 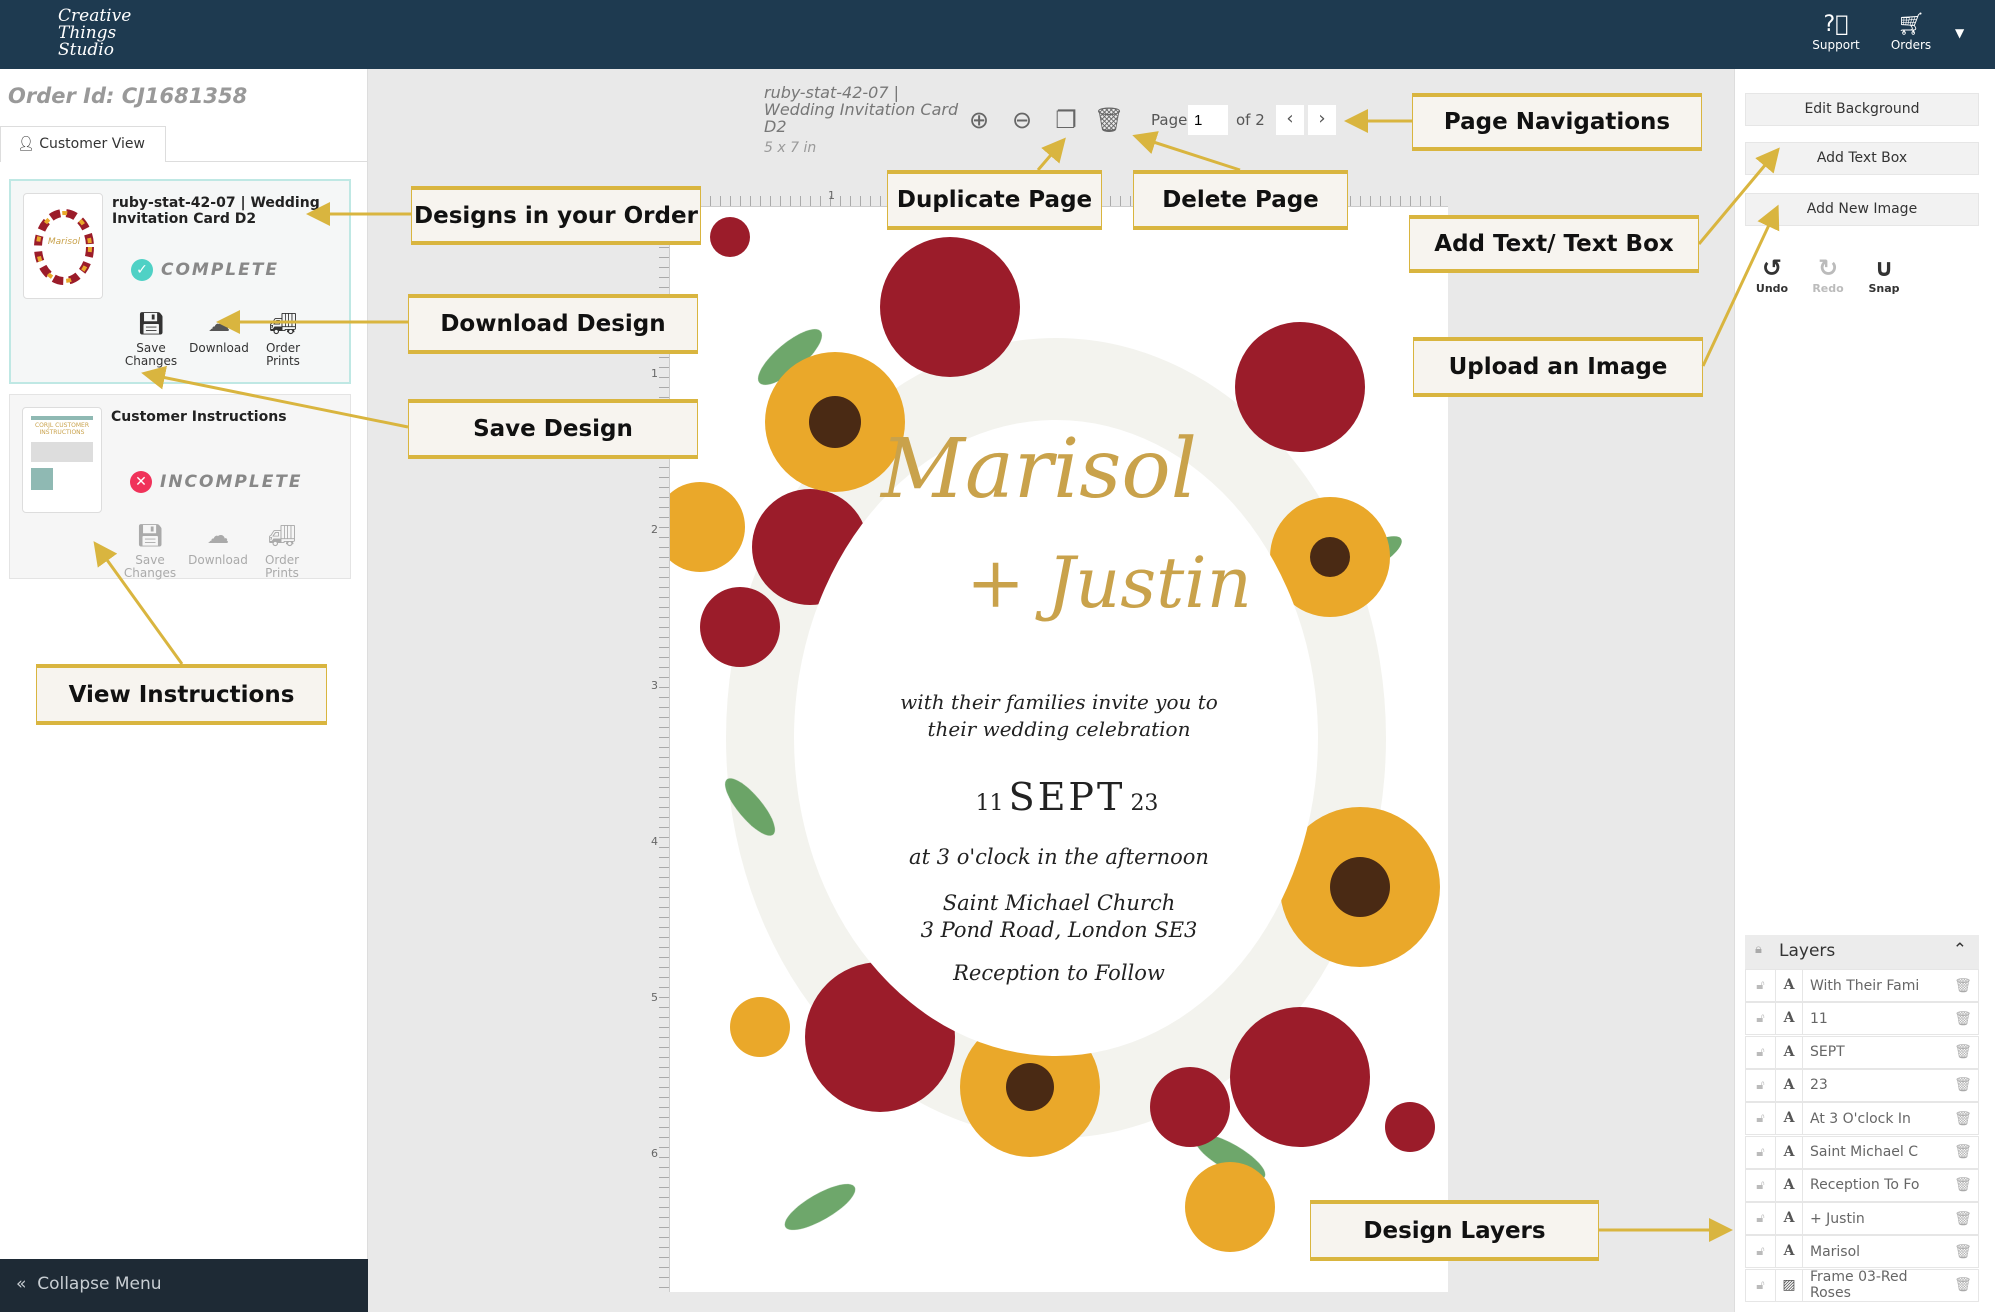 What do you see at coordinates (1862, 1119) in the screenshot?
I see `layer-row: 🔓︎ A At 3 O'clock In 🗑︎` at bounding box center [1862, 1119].